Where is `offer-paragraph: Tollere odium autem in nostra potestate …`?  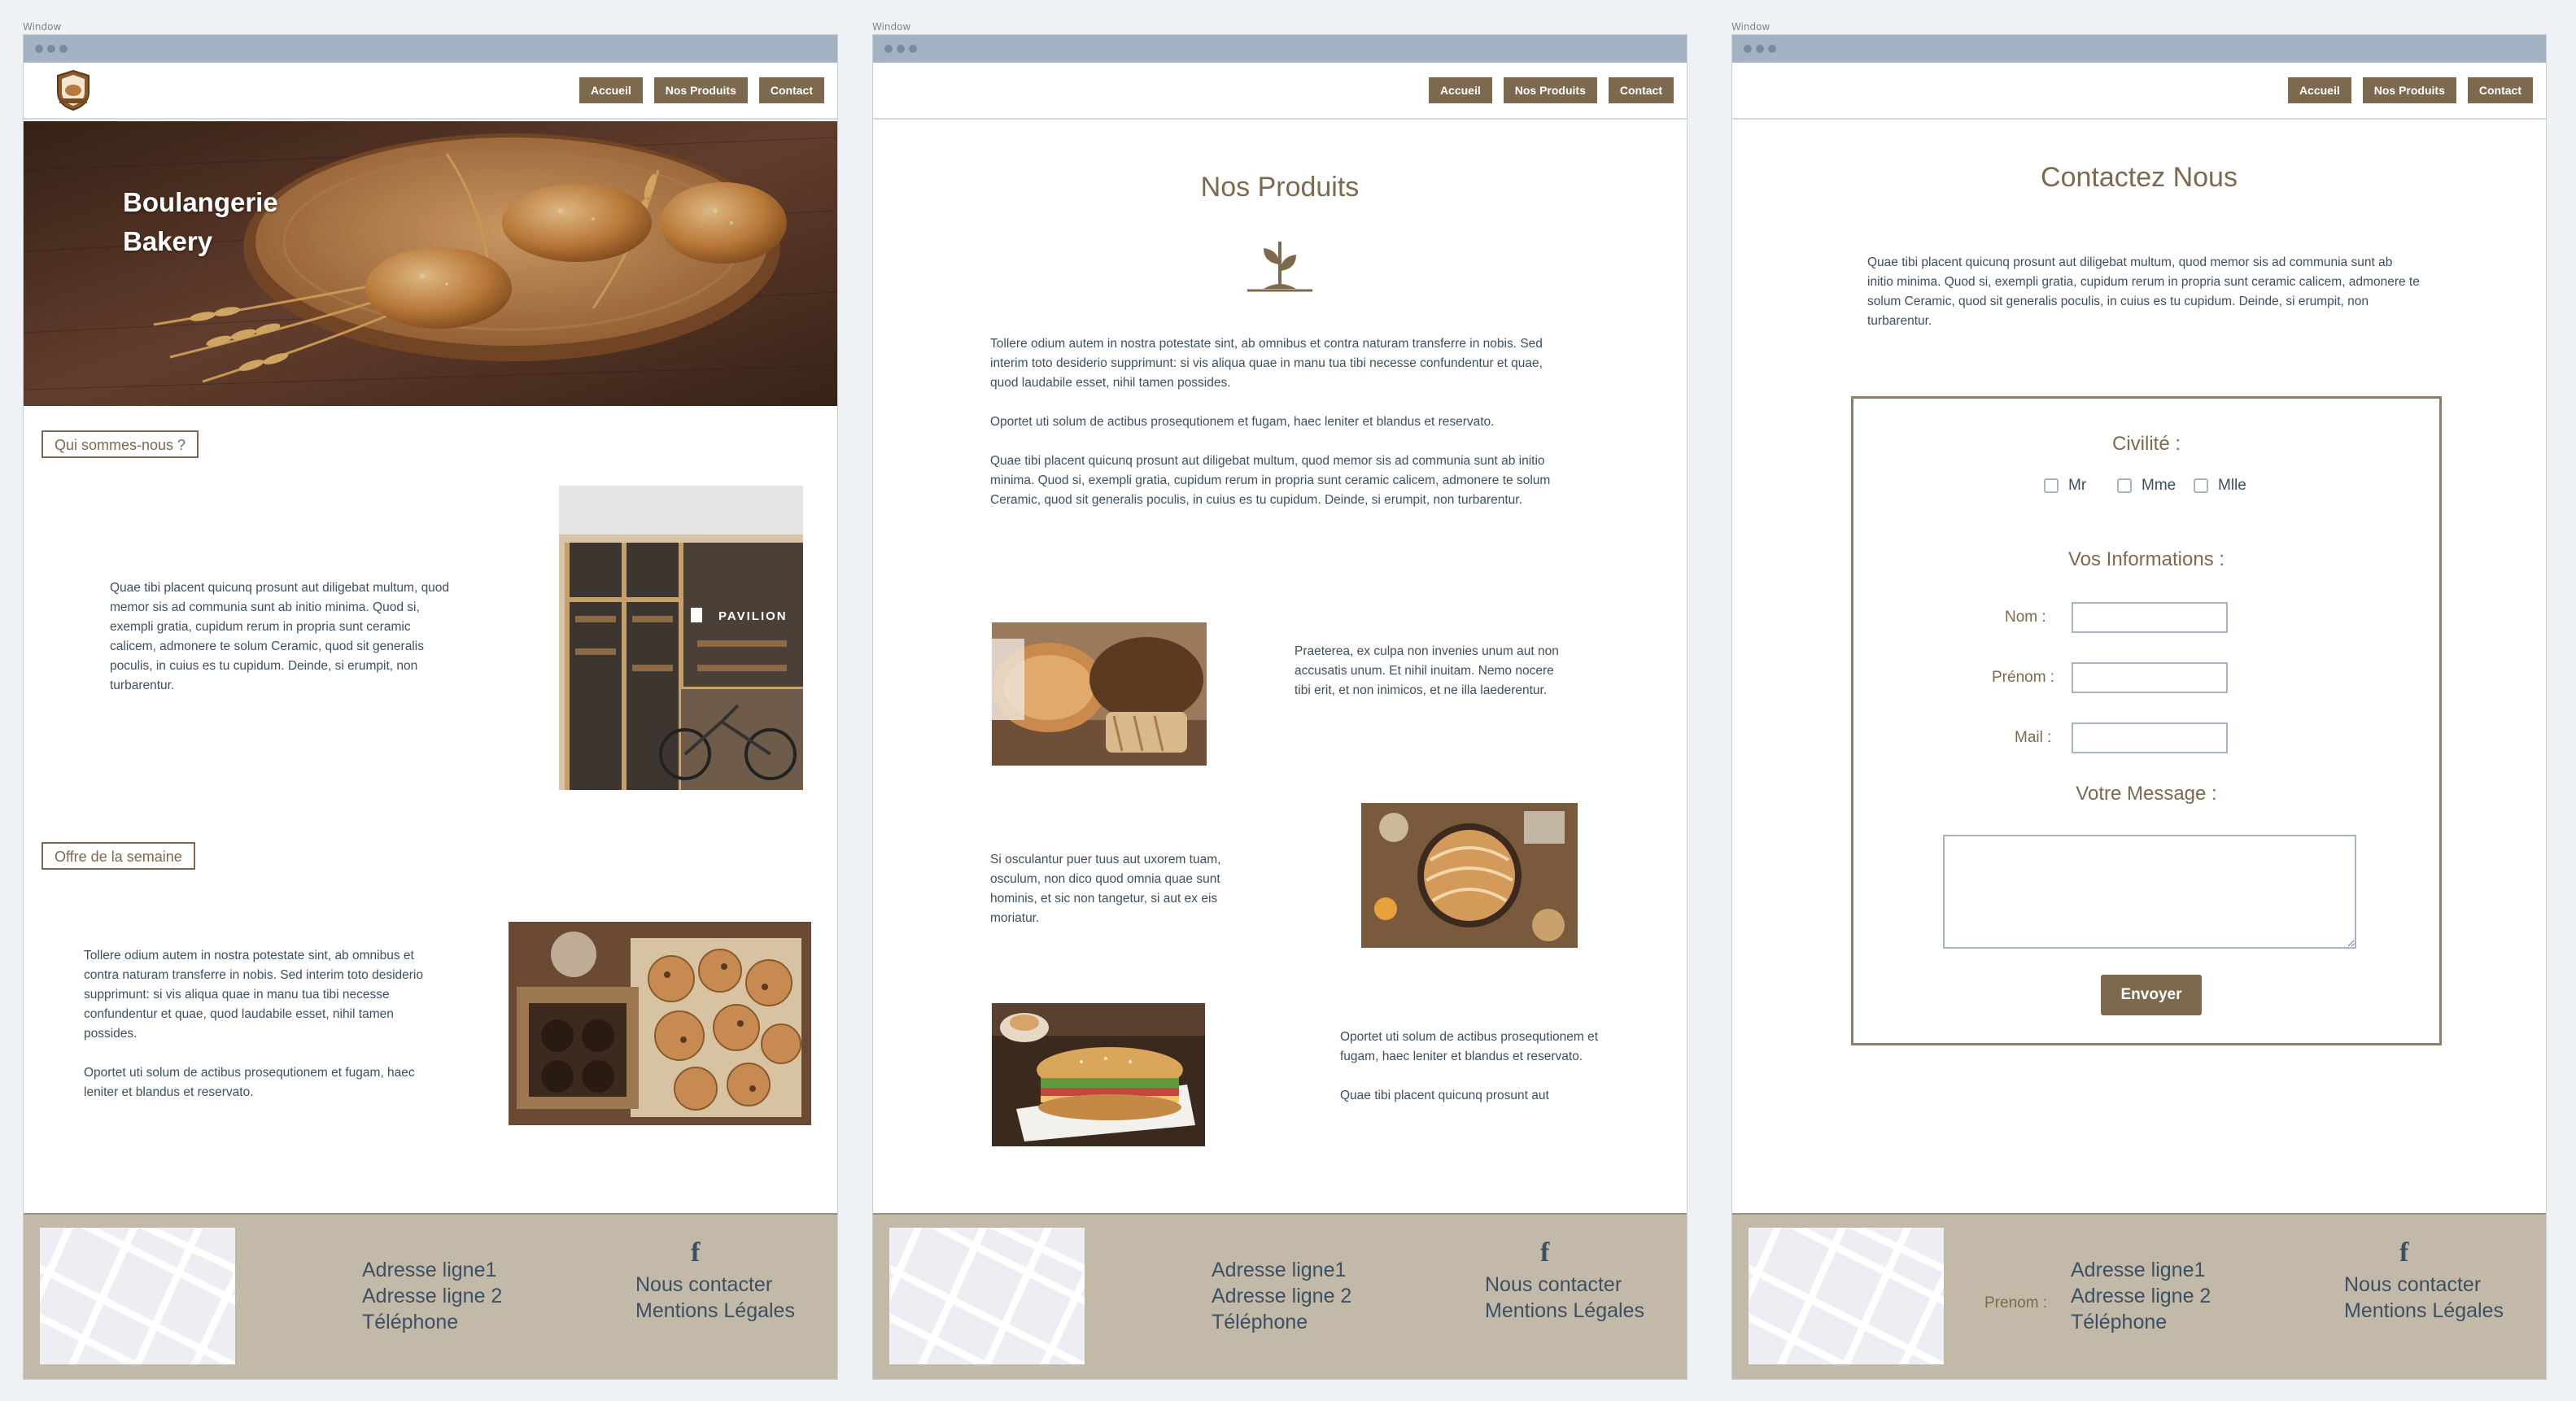
offer-paragraph: Tollere odium autem in nostra potestate … is located at coordinates (253, 995).